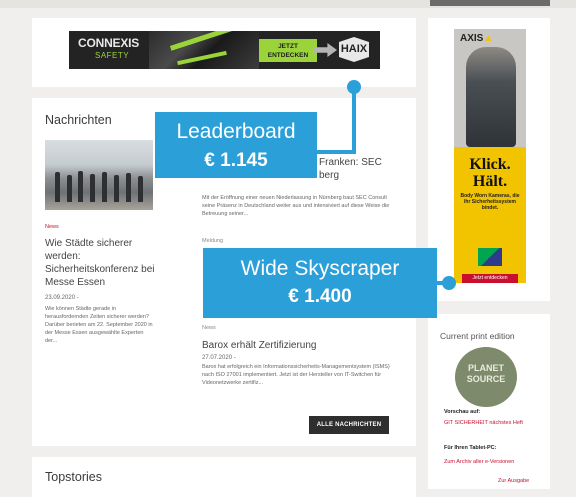 Image resolution: width=576 pixels, height=497 pixels. I want to click on person-image, so click(491, 97).